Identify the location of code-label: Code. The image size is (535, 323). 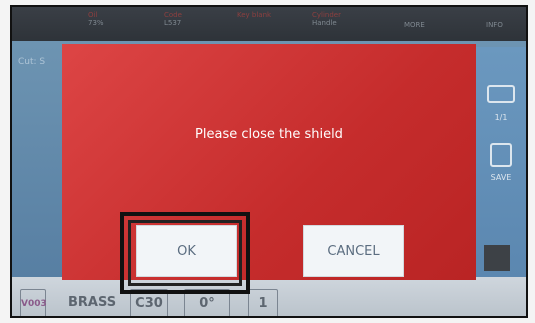
(173, 15).